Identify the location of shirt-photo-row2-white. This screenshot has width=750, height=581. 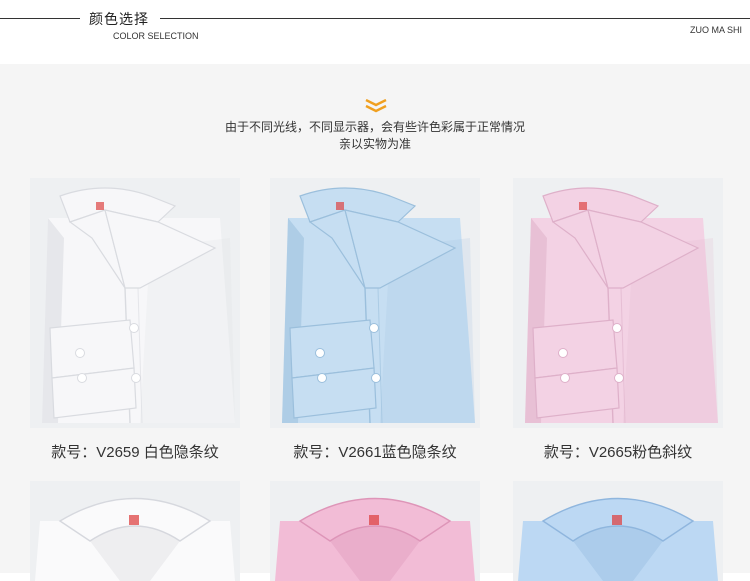
(135, 531).